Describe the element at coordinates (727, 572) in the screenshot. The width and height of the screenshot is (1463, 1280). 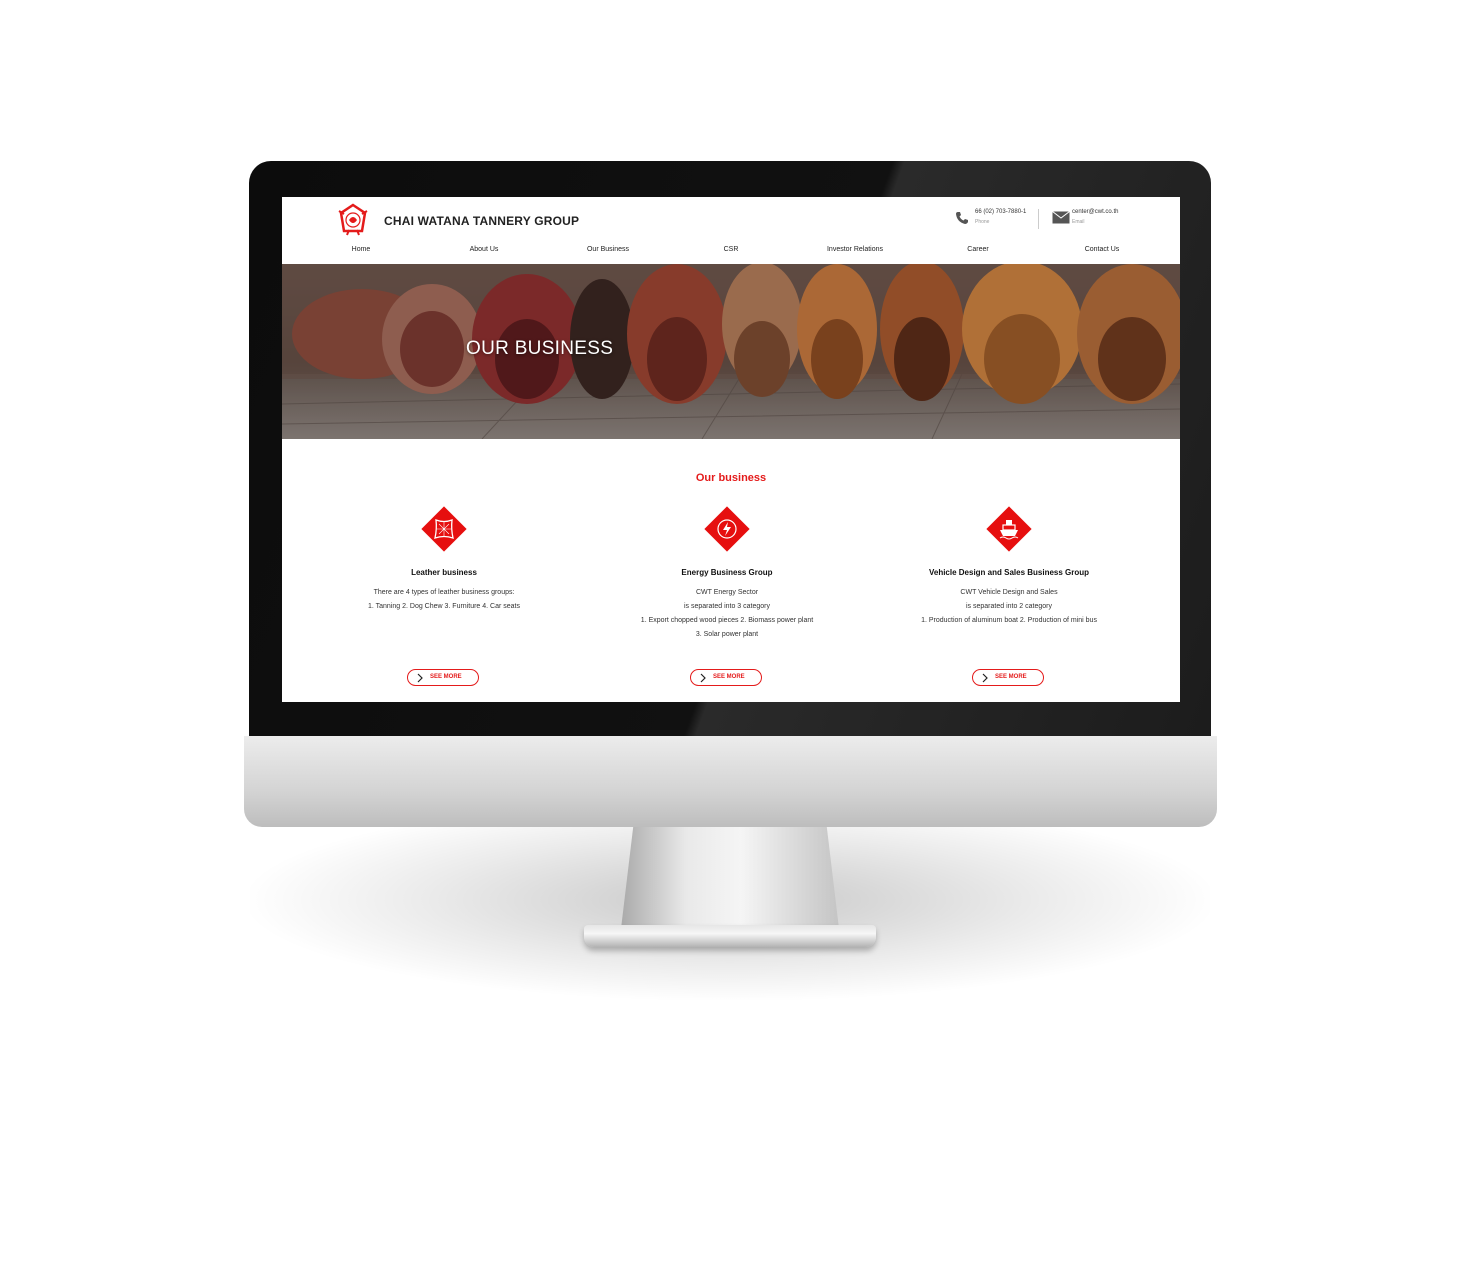
I see `card-title: Energy Business Group` at that location.